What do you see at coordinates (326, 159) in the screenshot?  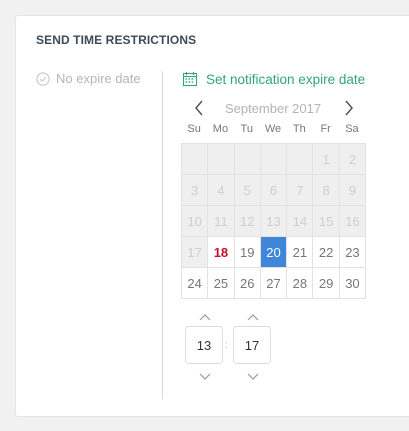 I see `calendar-day: 1` at bounding box center [326, 159].